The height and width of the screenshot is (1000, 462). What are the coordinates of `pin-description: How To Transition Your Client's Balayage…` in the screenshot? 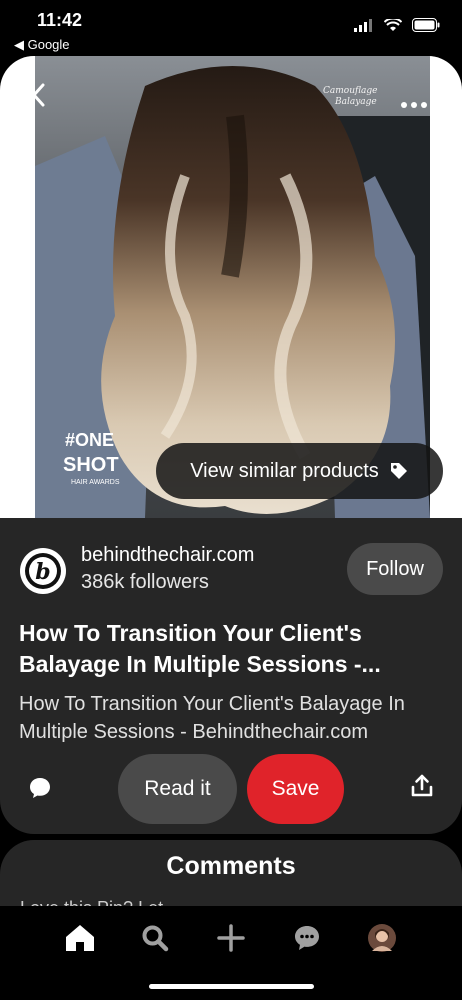 It's located at (212, 718).